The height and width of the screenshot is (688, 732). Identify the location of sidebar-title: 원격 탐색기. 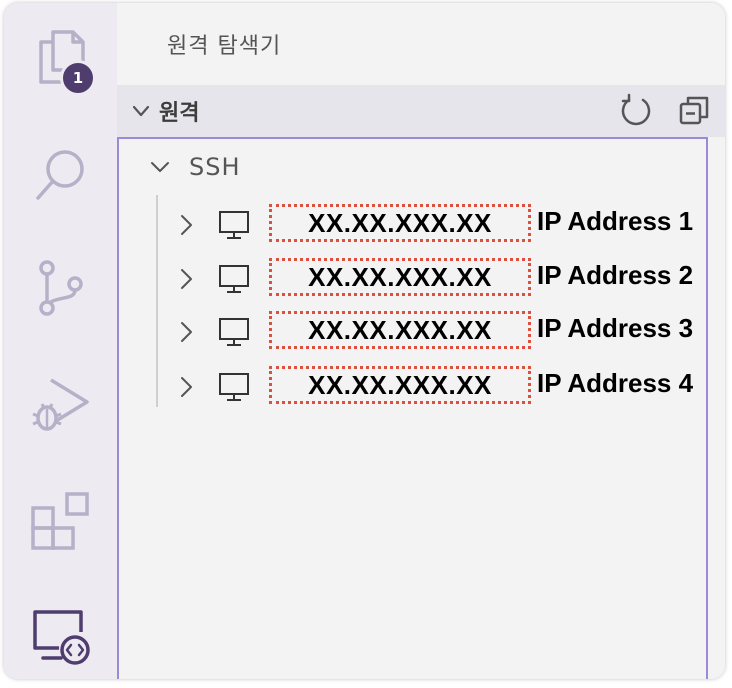
(224, 46).